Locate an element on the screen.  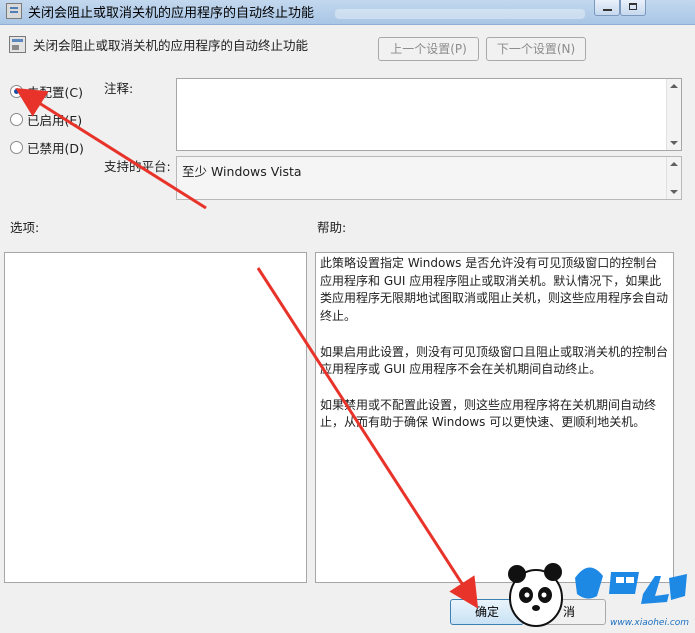
next-setting-button: 下一个设置(N) is located at coordinates (536, 49).